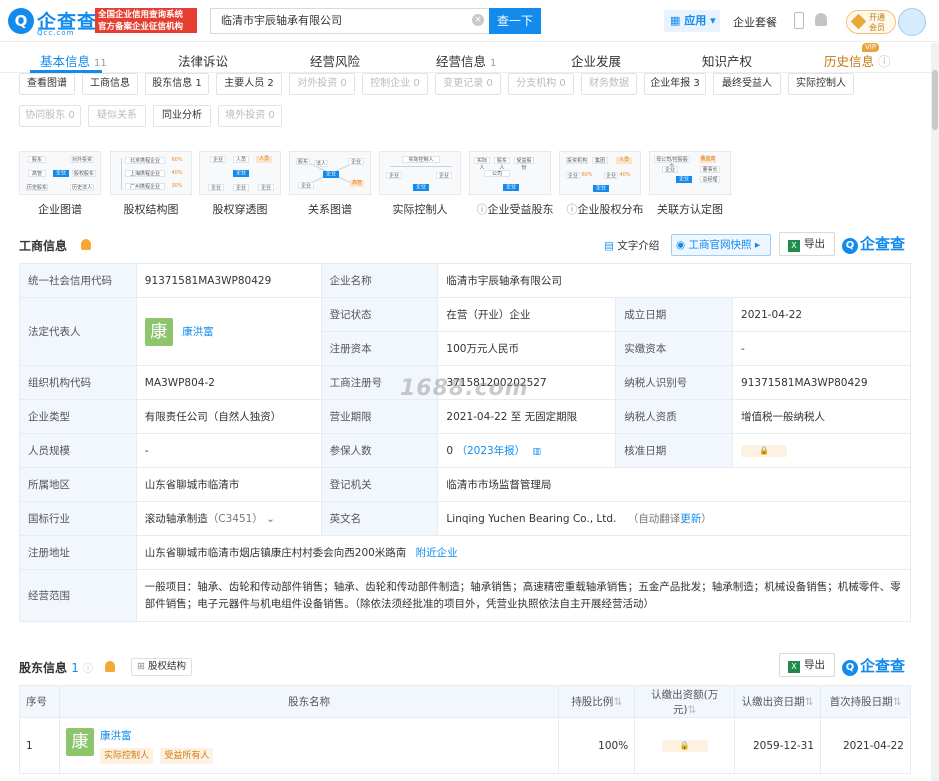 The image size is (939, 781). Describe the element at coordinates (322, 84) in the screenshot. I see `chip-investments: 对外投资 0` at that location.